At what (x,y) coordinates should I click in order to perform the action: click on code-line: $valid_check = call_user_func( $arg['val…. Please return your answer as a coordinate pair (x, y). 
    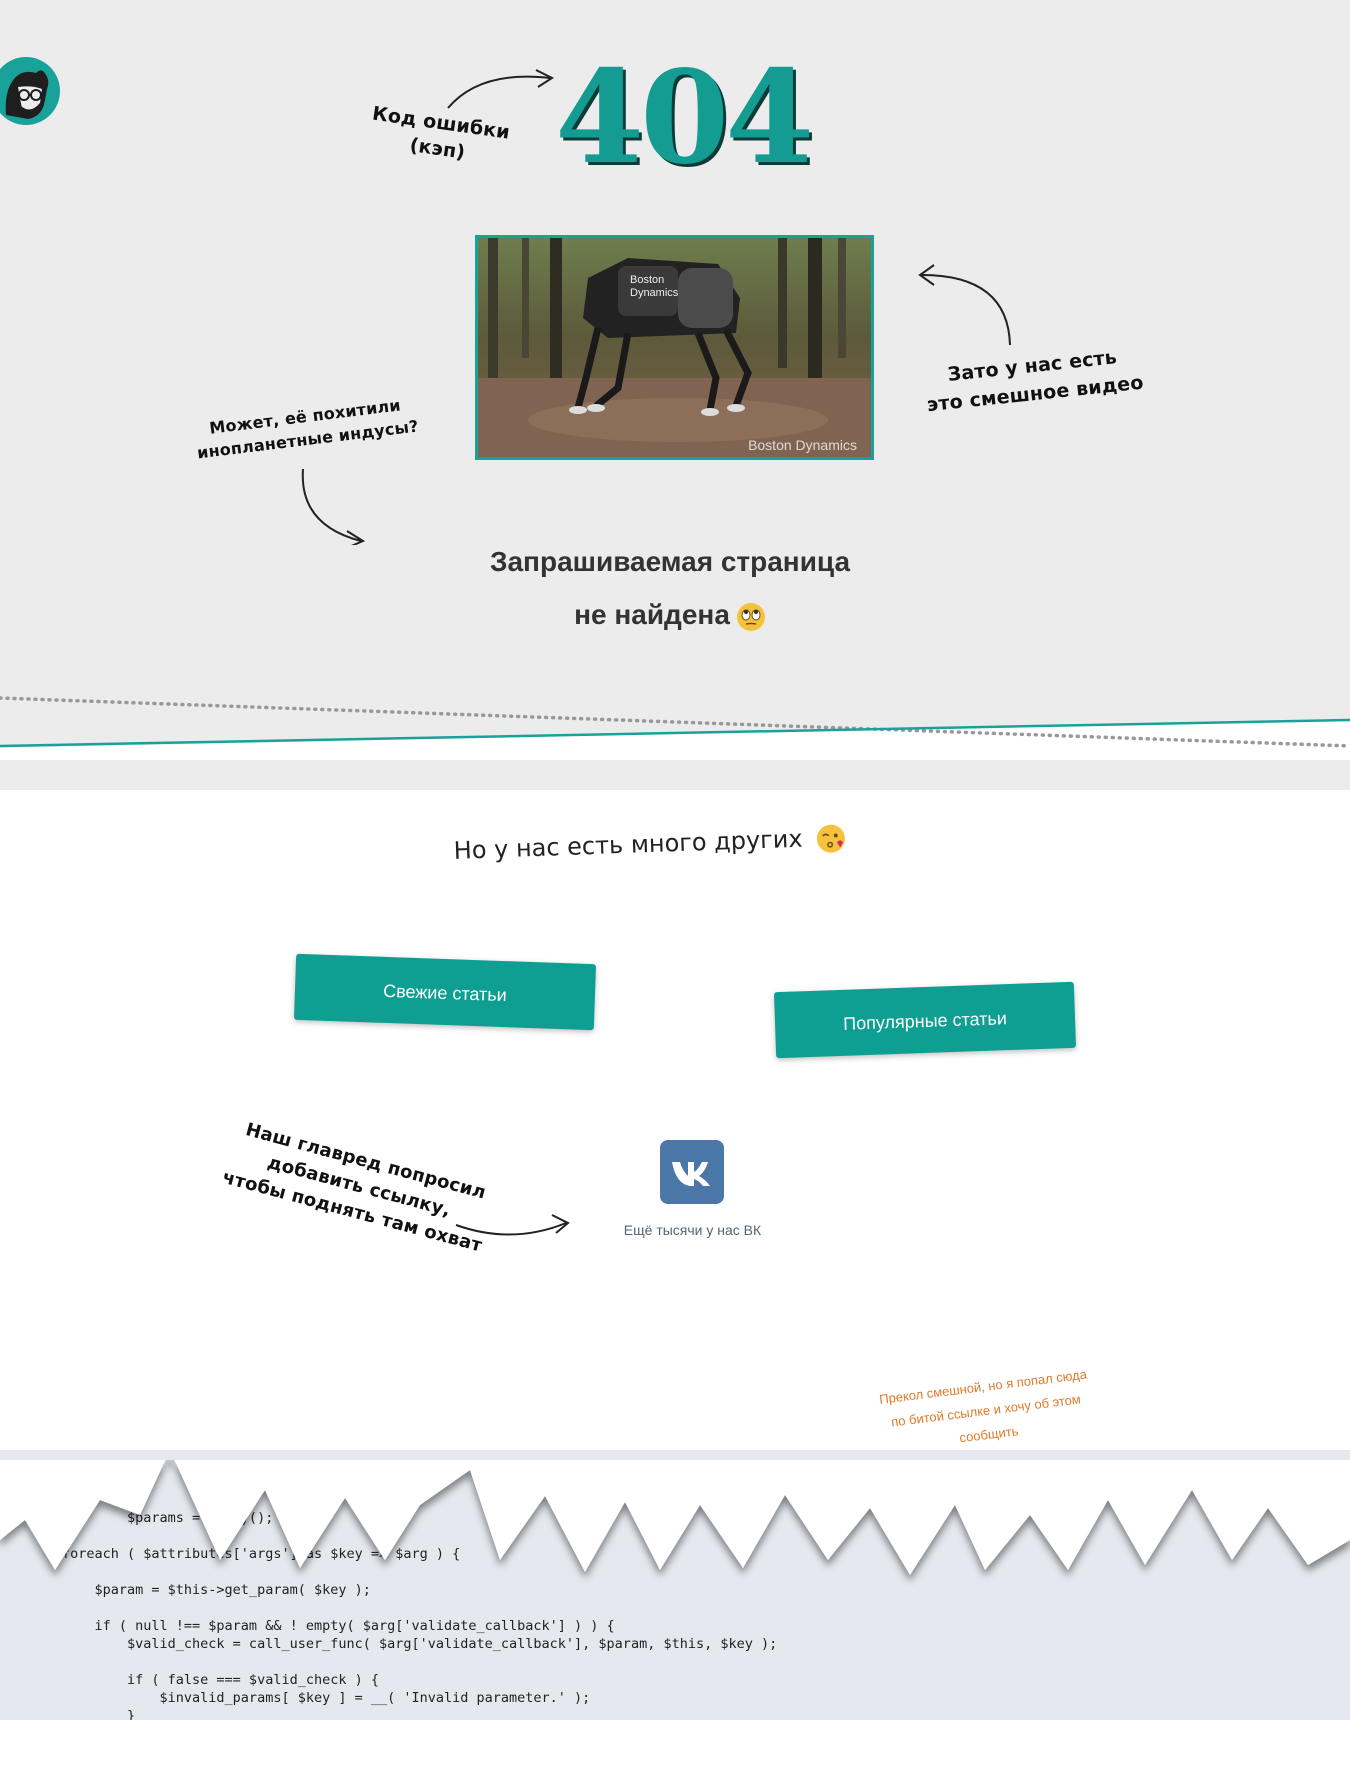
    Looking at the image, I should click on (420, 1644).